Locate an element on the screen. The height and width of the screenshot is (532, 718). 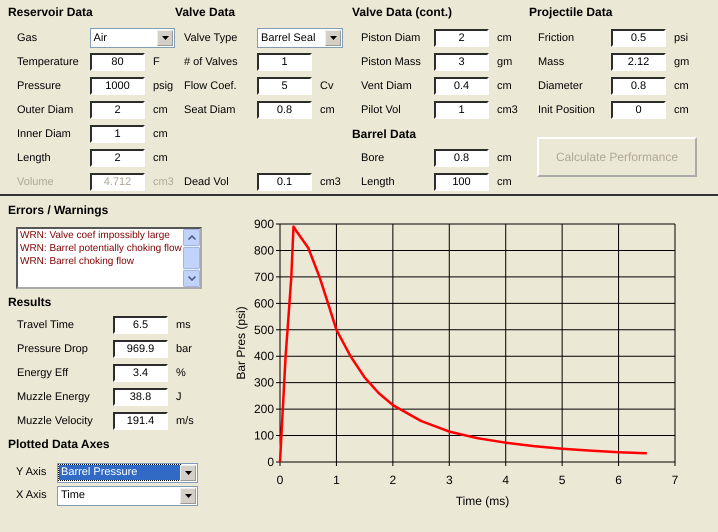
tick-label: 800 is located at coordinates (264, 250).